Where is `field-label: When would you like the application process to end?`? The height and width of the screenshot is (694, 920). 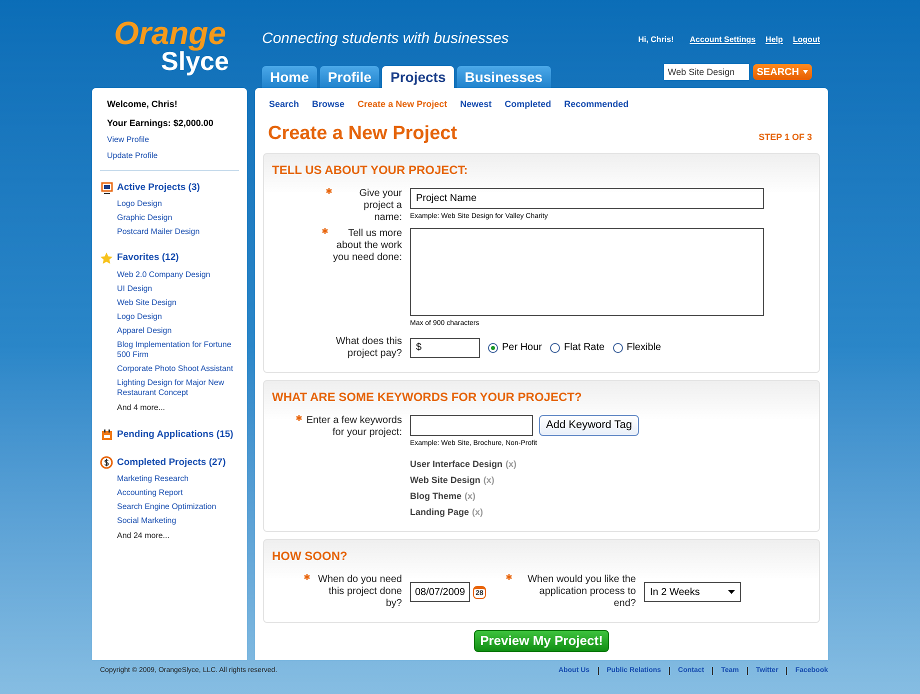
field-label: When would you like the application process to end? is located at coordinates (581, 592).